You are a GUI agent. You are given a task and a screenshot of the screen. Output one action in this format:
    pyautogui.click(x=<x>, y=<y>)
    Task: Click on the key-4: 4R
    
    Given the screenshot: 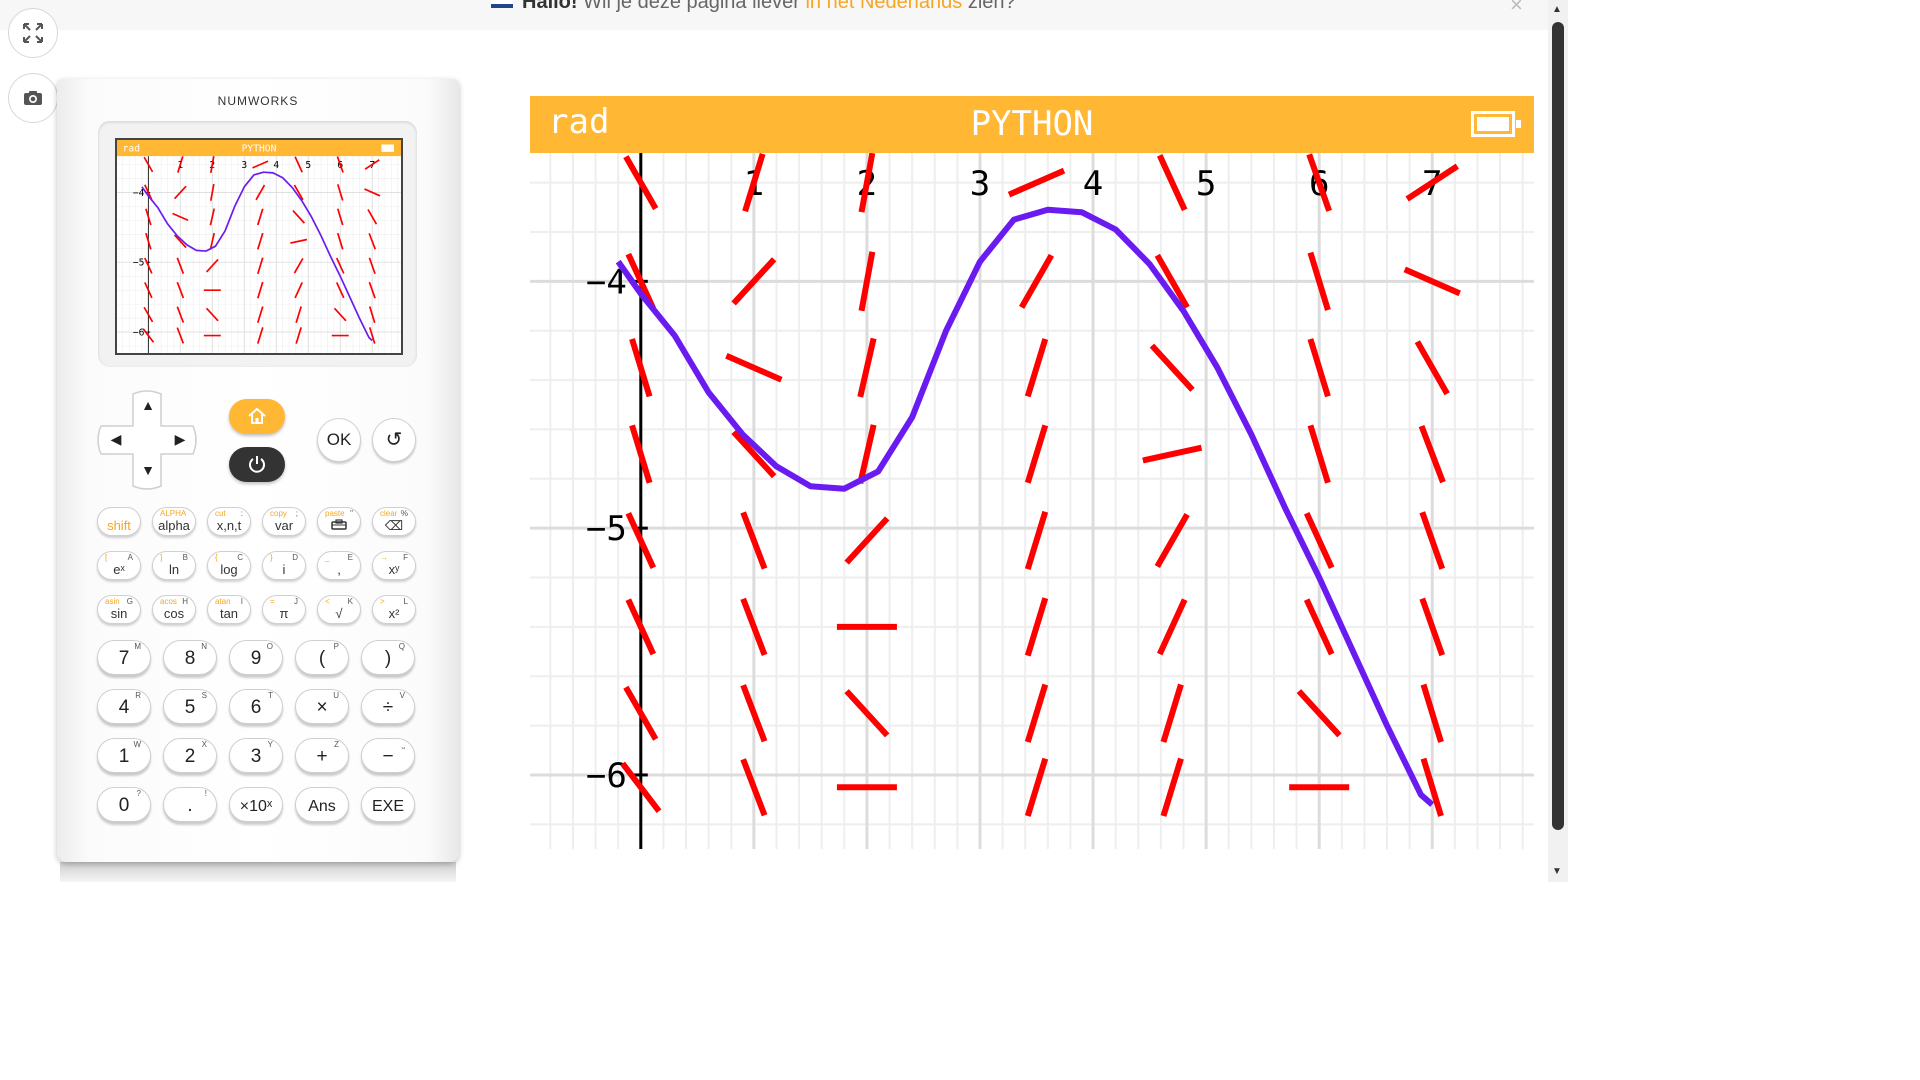 What is the action you would take?
    pyautogui.click(x=124, y=706)
    